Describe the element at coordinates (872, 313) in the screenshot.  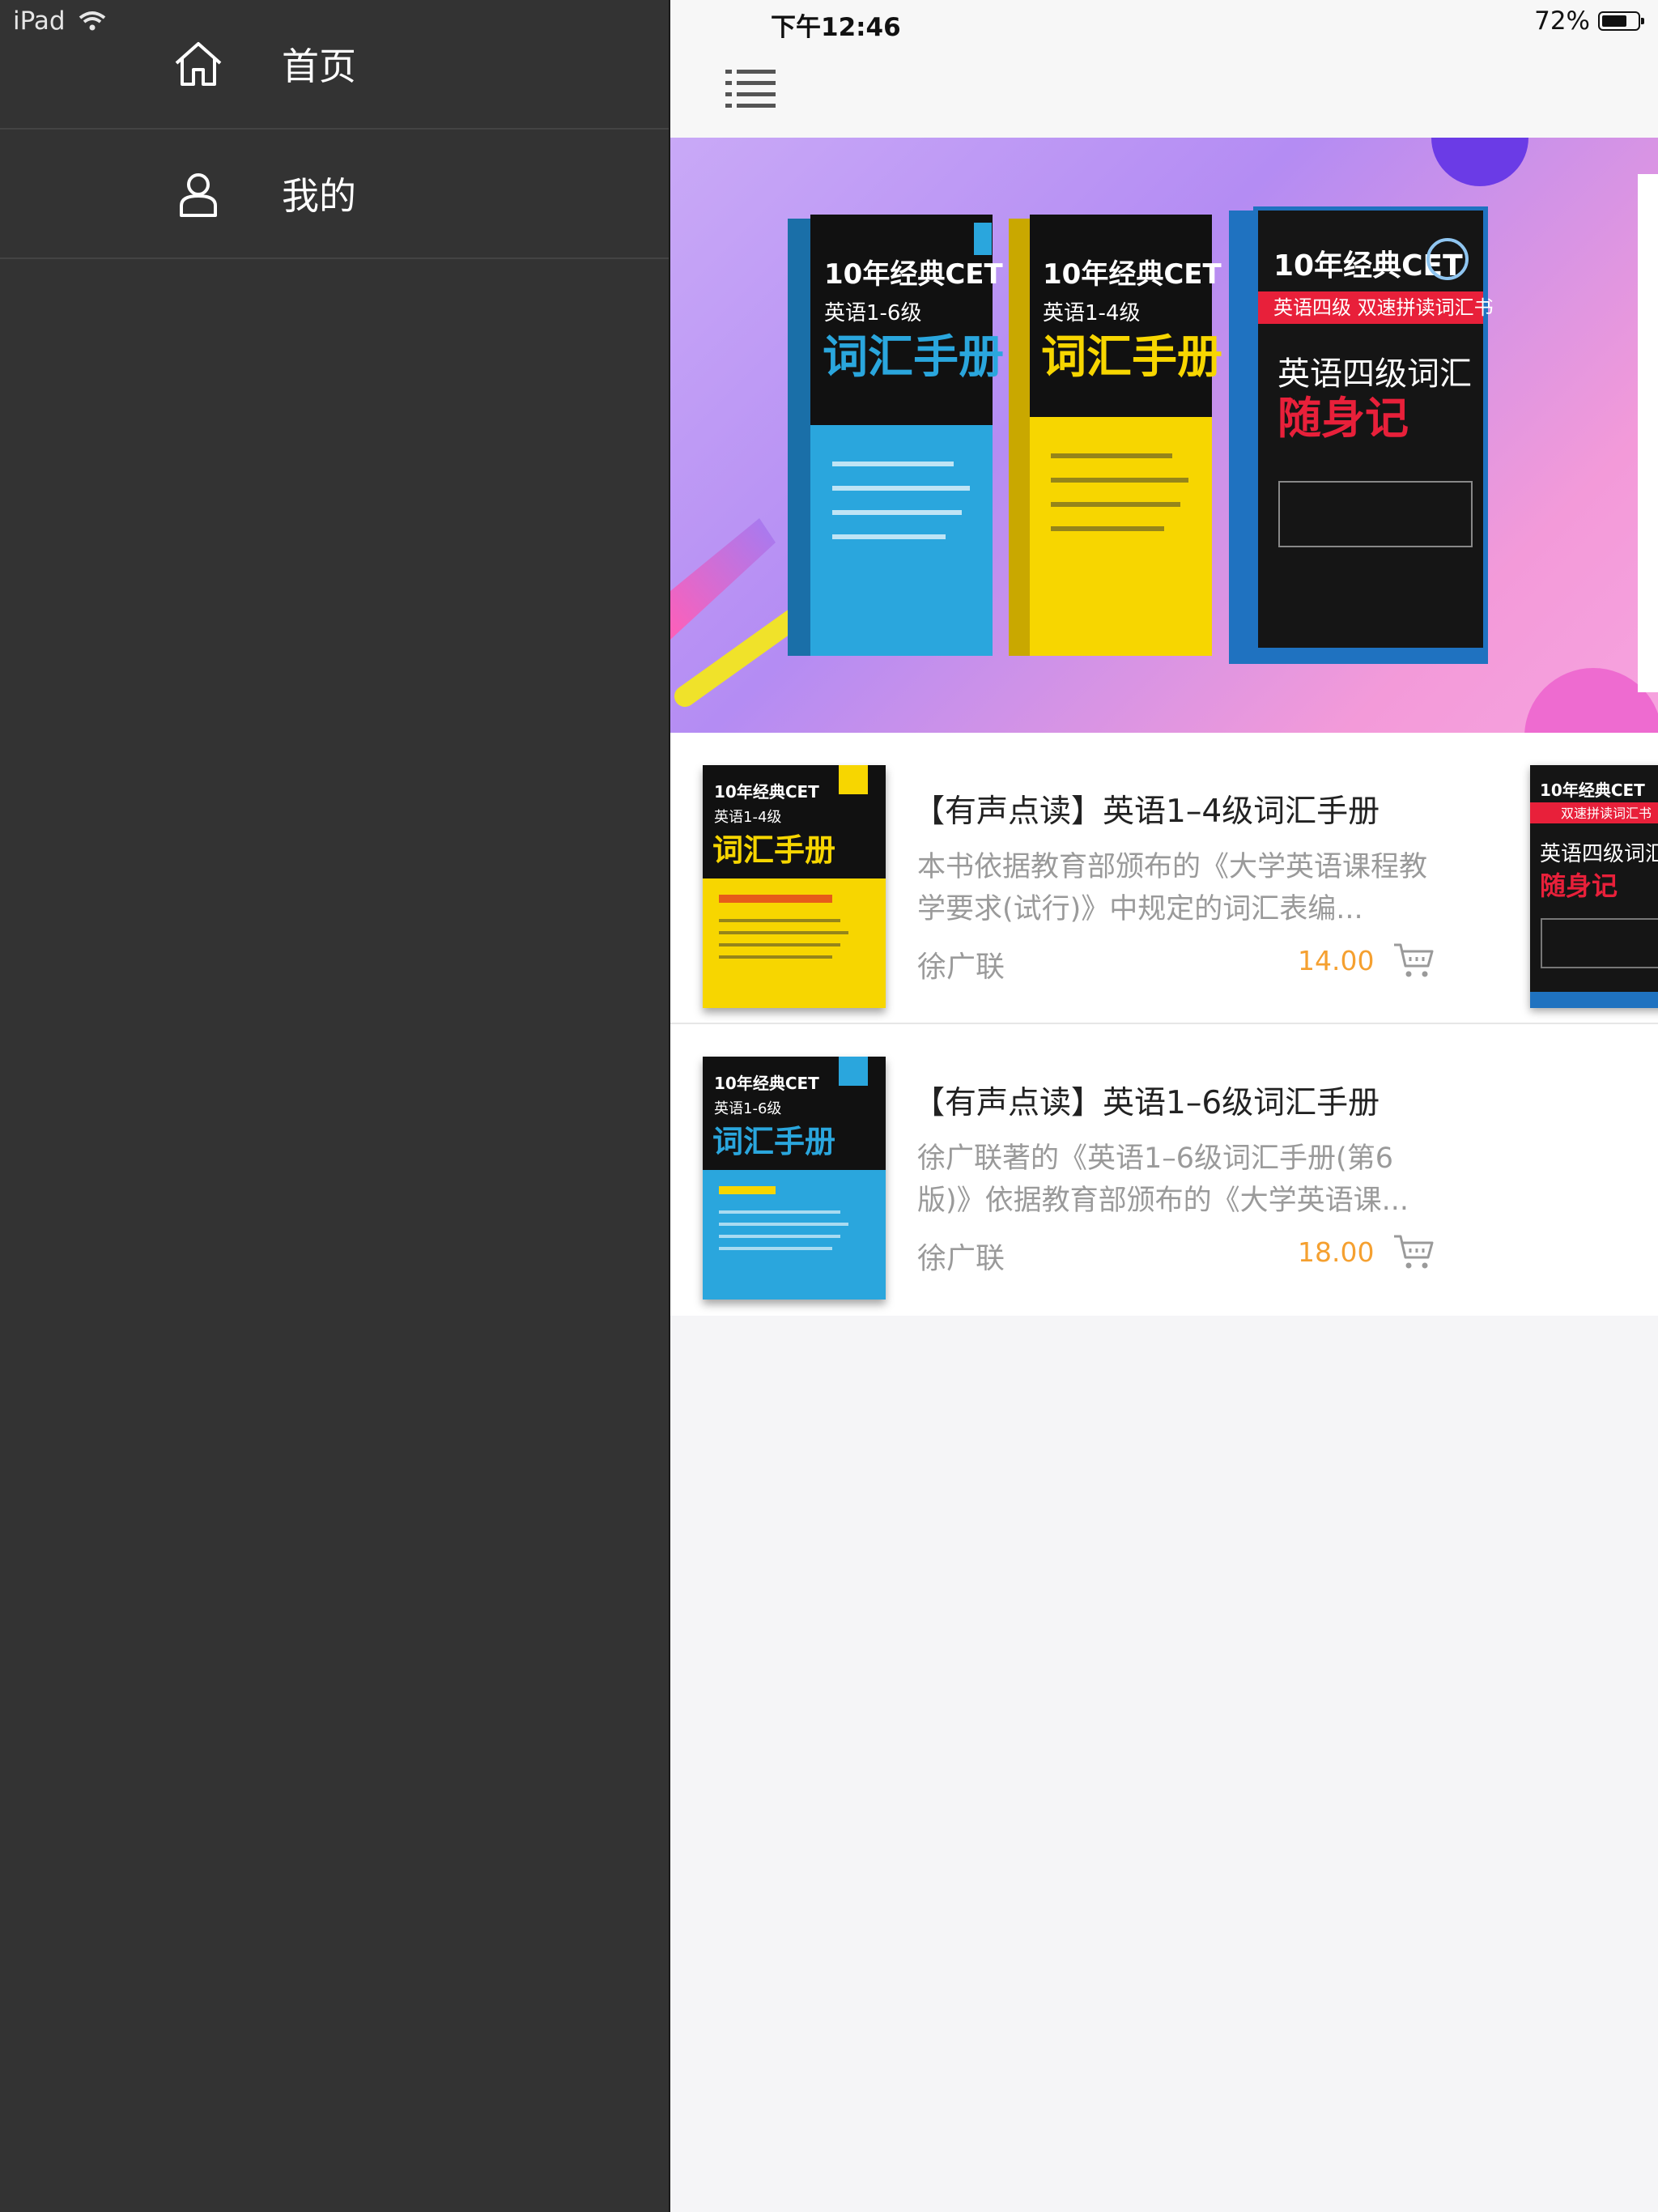
I see `banner-book-level: 英语1-6级` at that location.